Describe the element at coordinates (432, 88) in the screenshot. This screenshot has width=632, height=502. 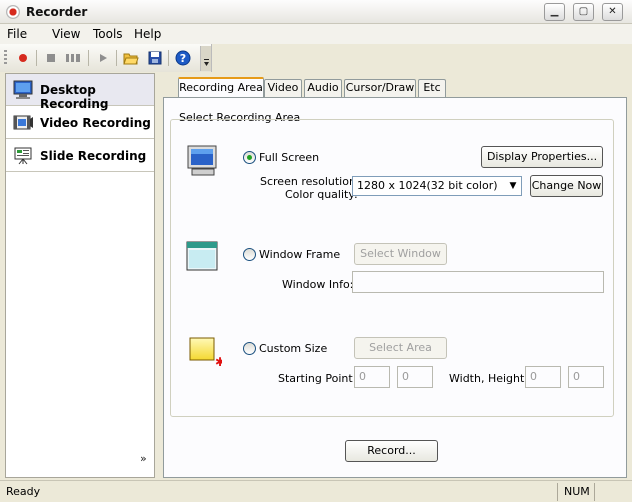
I see `tab-etc: Etc` at that location.